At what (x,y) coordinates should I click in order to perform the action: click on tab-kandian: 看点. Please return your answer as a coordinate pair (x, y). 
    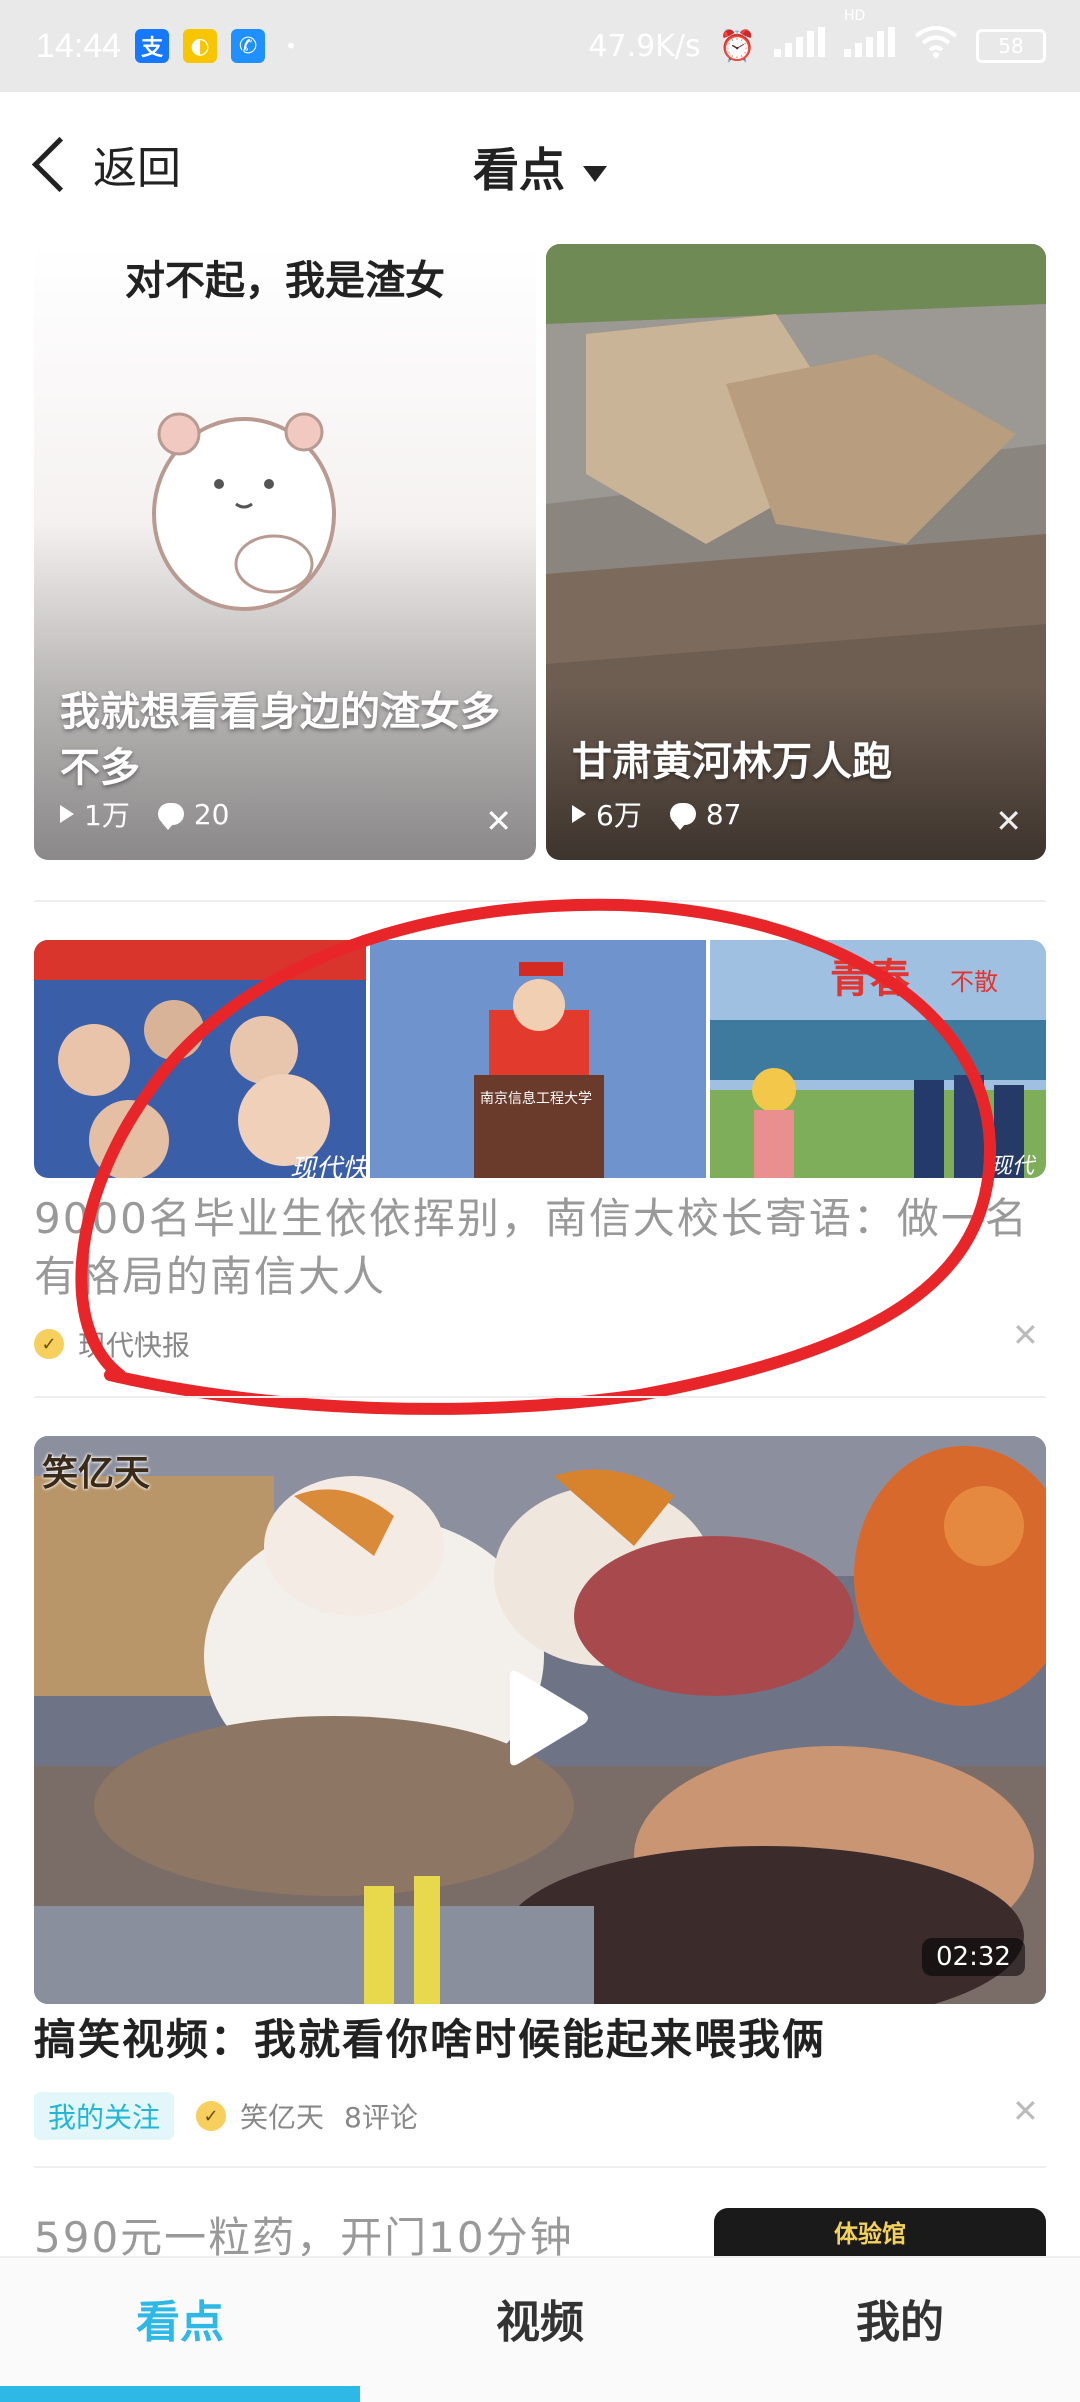
    Looking at the image, I should click on (180, 2330).